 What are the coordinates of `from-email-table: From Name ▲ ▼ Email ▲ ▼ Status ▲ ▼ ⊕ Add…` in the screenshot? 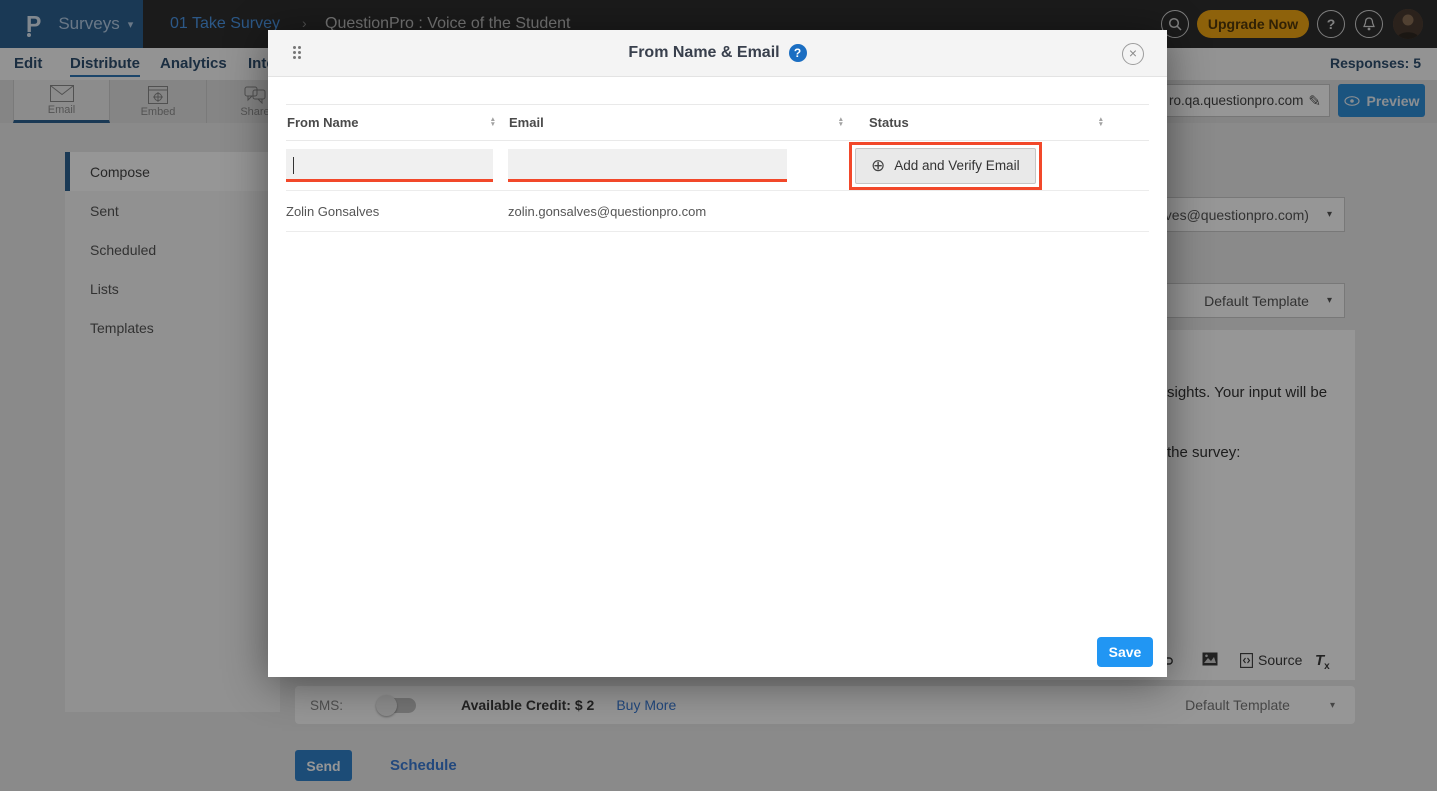 It's located at (717, 168).